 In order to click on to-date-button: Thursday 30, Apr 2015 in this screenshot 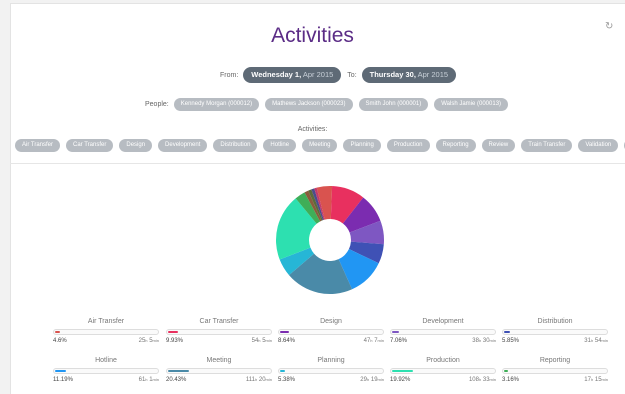, I will do `click(409, 75)`.